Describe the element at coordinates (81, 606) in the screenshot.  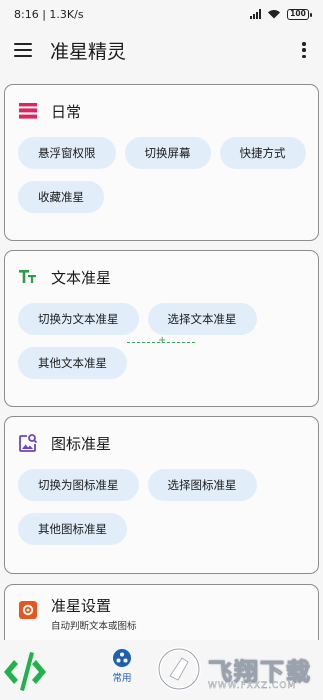
I see `crosshair-settings-title: 准星设置` at that location.